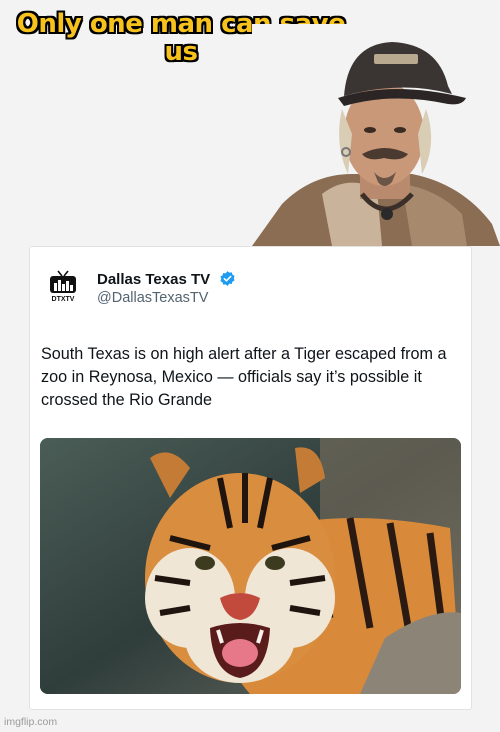  Describe the element at coordinates (152, 298) in the screenshot. I see `author-handle: @DallasTexasTV` at that location.